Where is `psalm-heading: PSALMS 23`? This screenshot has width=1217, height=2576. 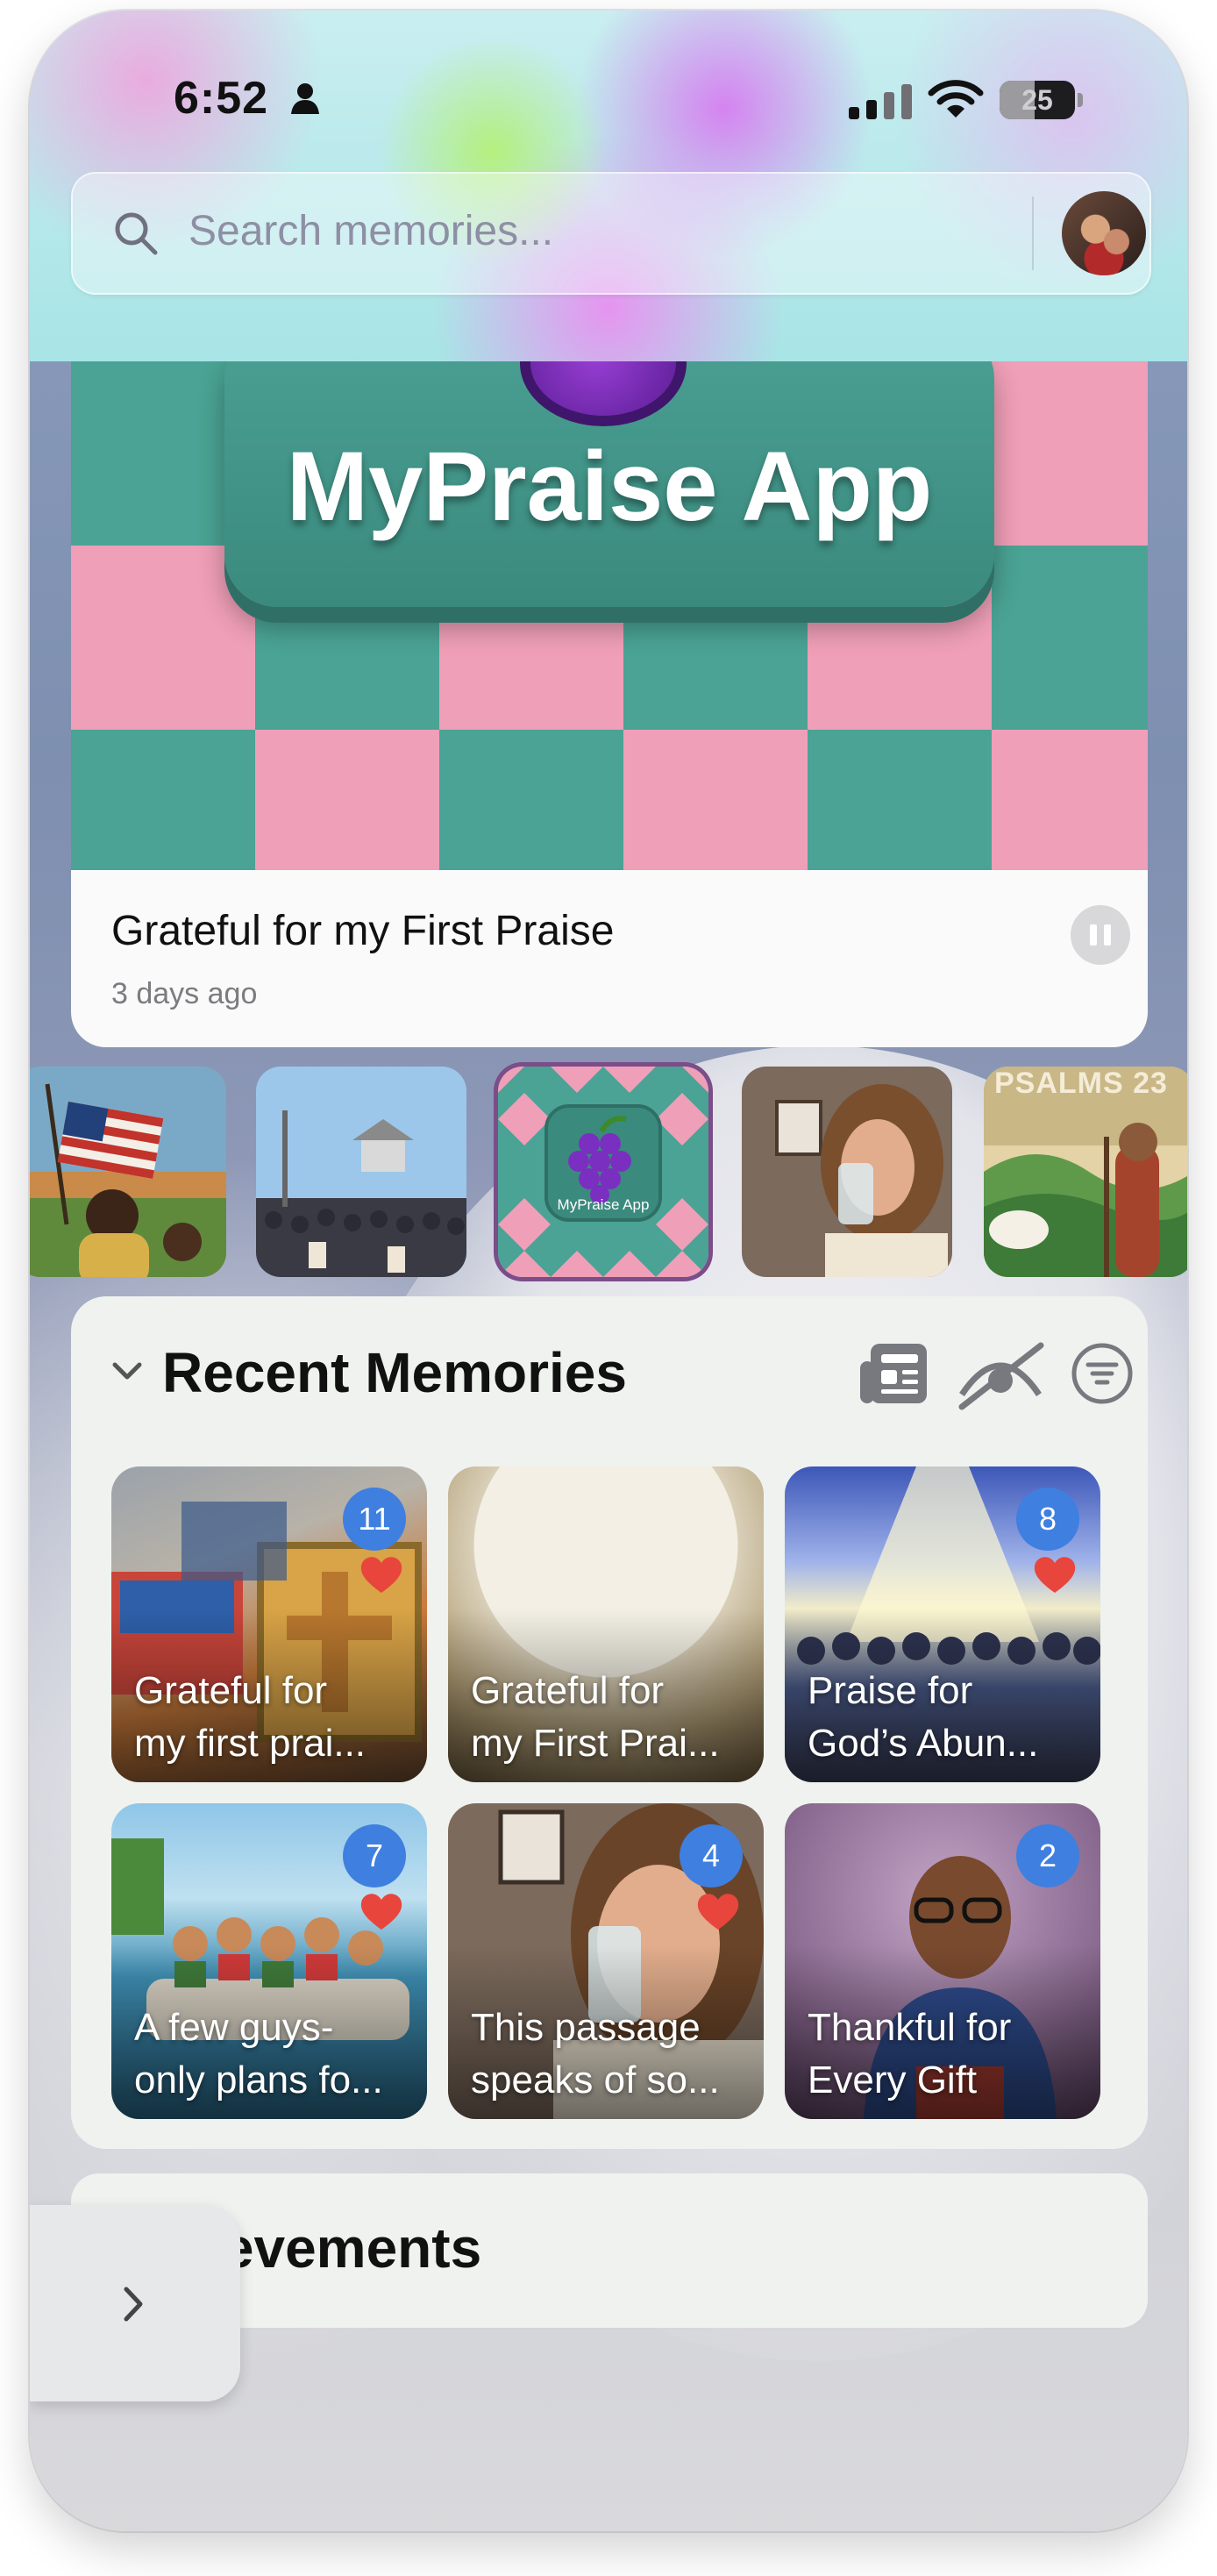 psalm-heading: PSALMS 23 is located at coordinates (1081, 1083).